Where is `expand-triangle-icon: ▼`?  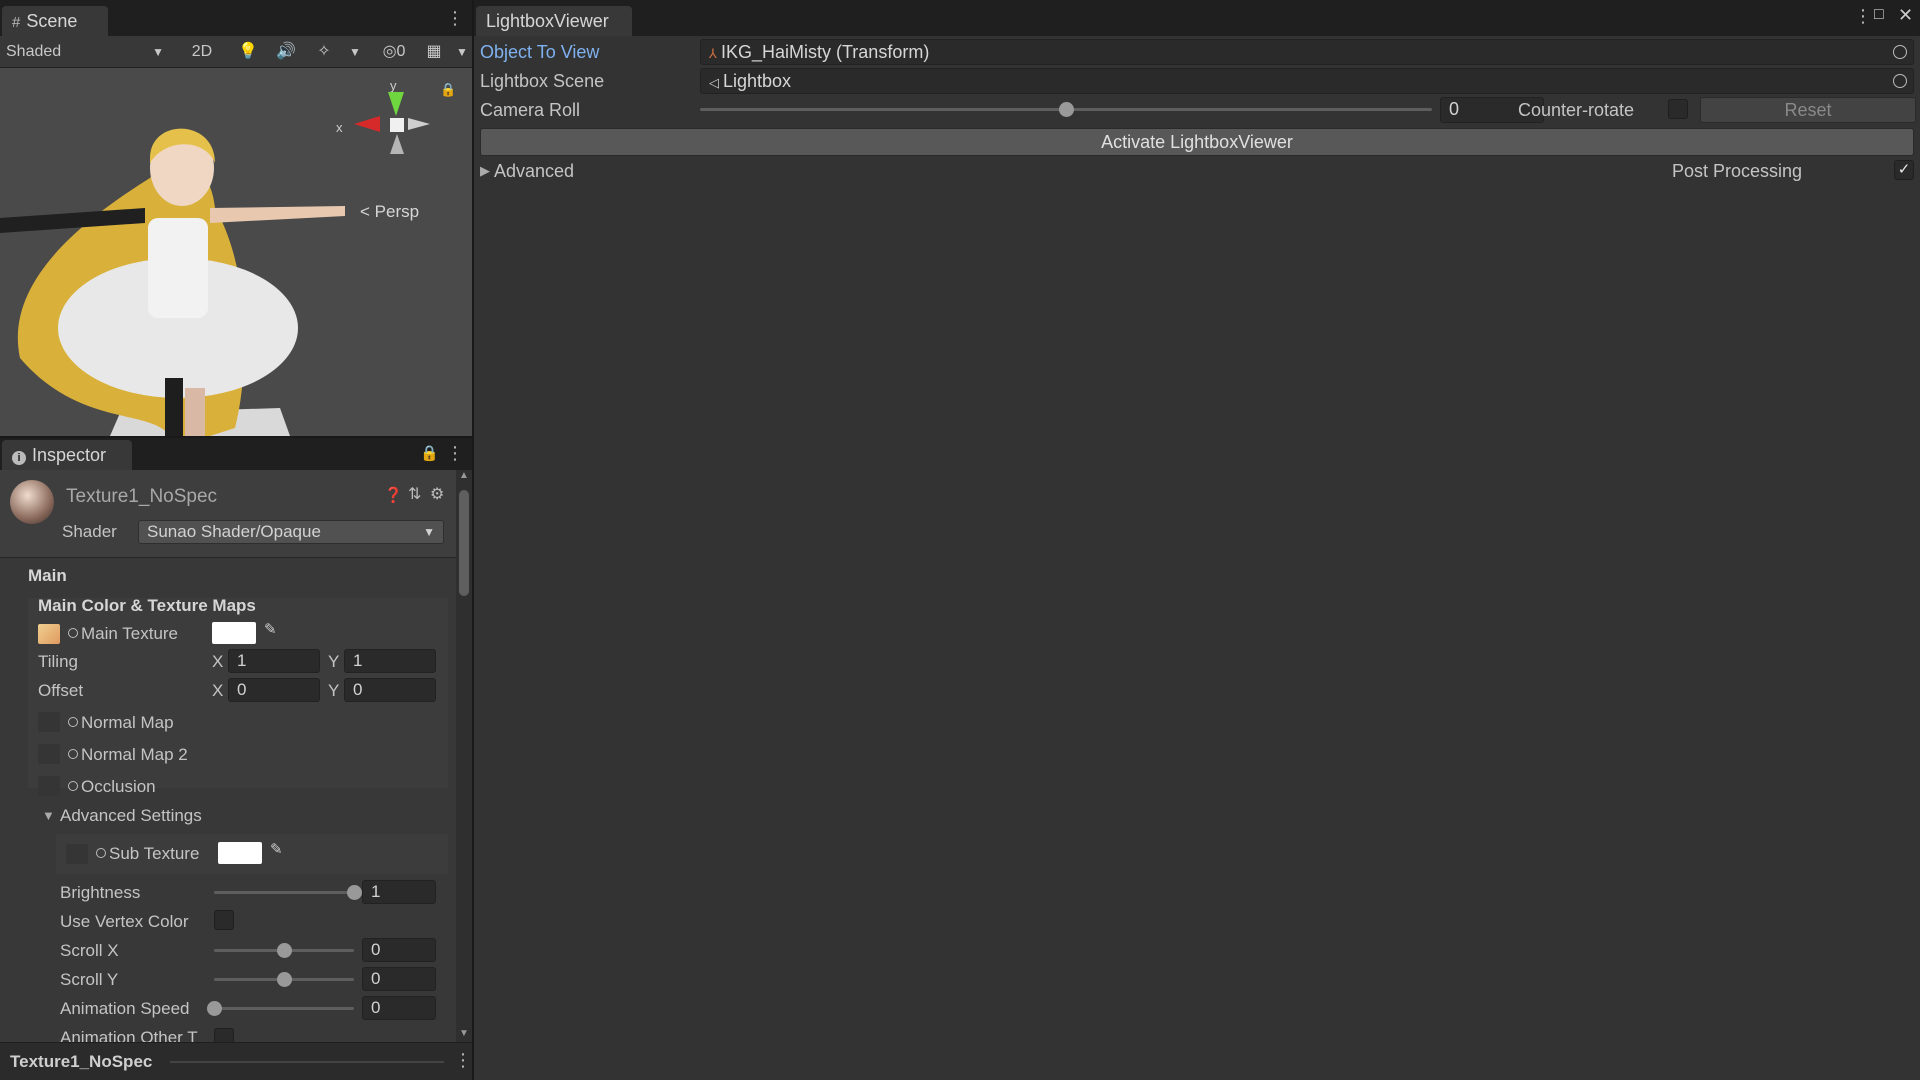 expand-triangle-icon: ▼ is located at coordinates (48, 815).